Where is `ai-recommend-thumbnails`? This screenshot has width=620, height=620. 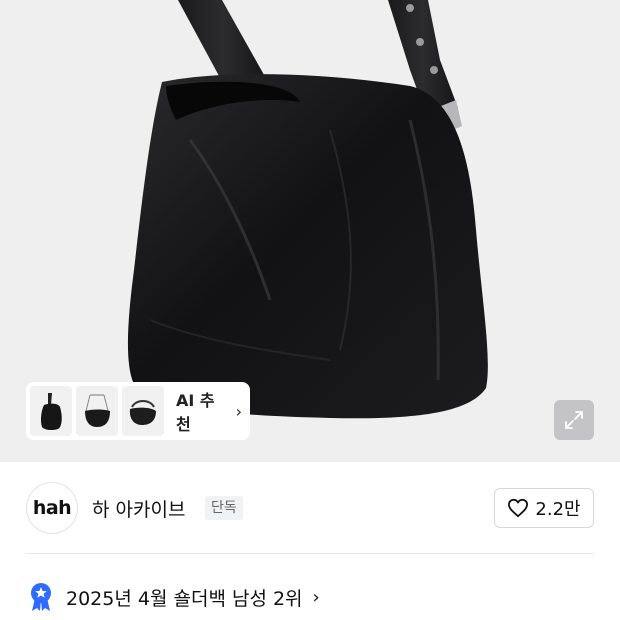 ai-recommend-thumbnails is located at coordinates (97, 411).